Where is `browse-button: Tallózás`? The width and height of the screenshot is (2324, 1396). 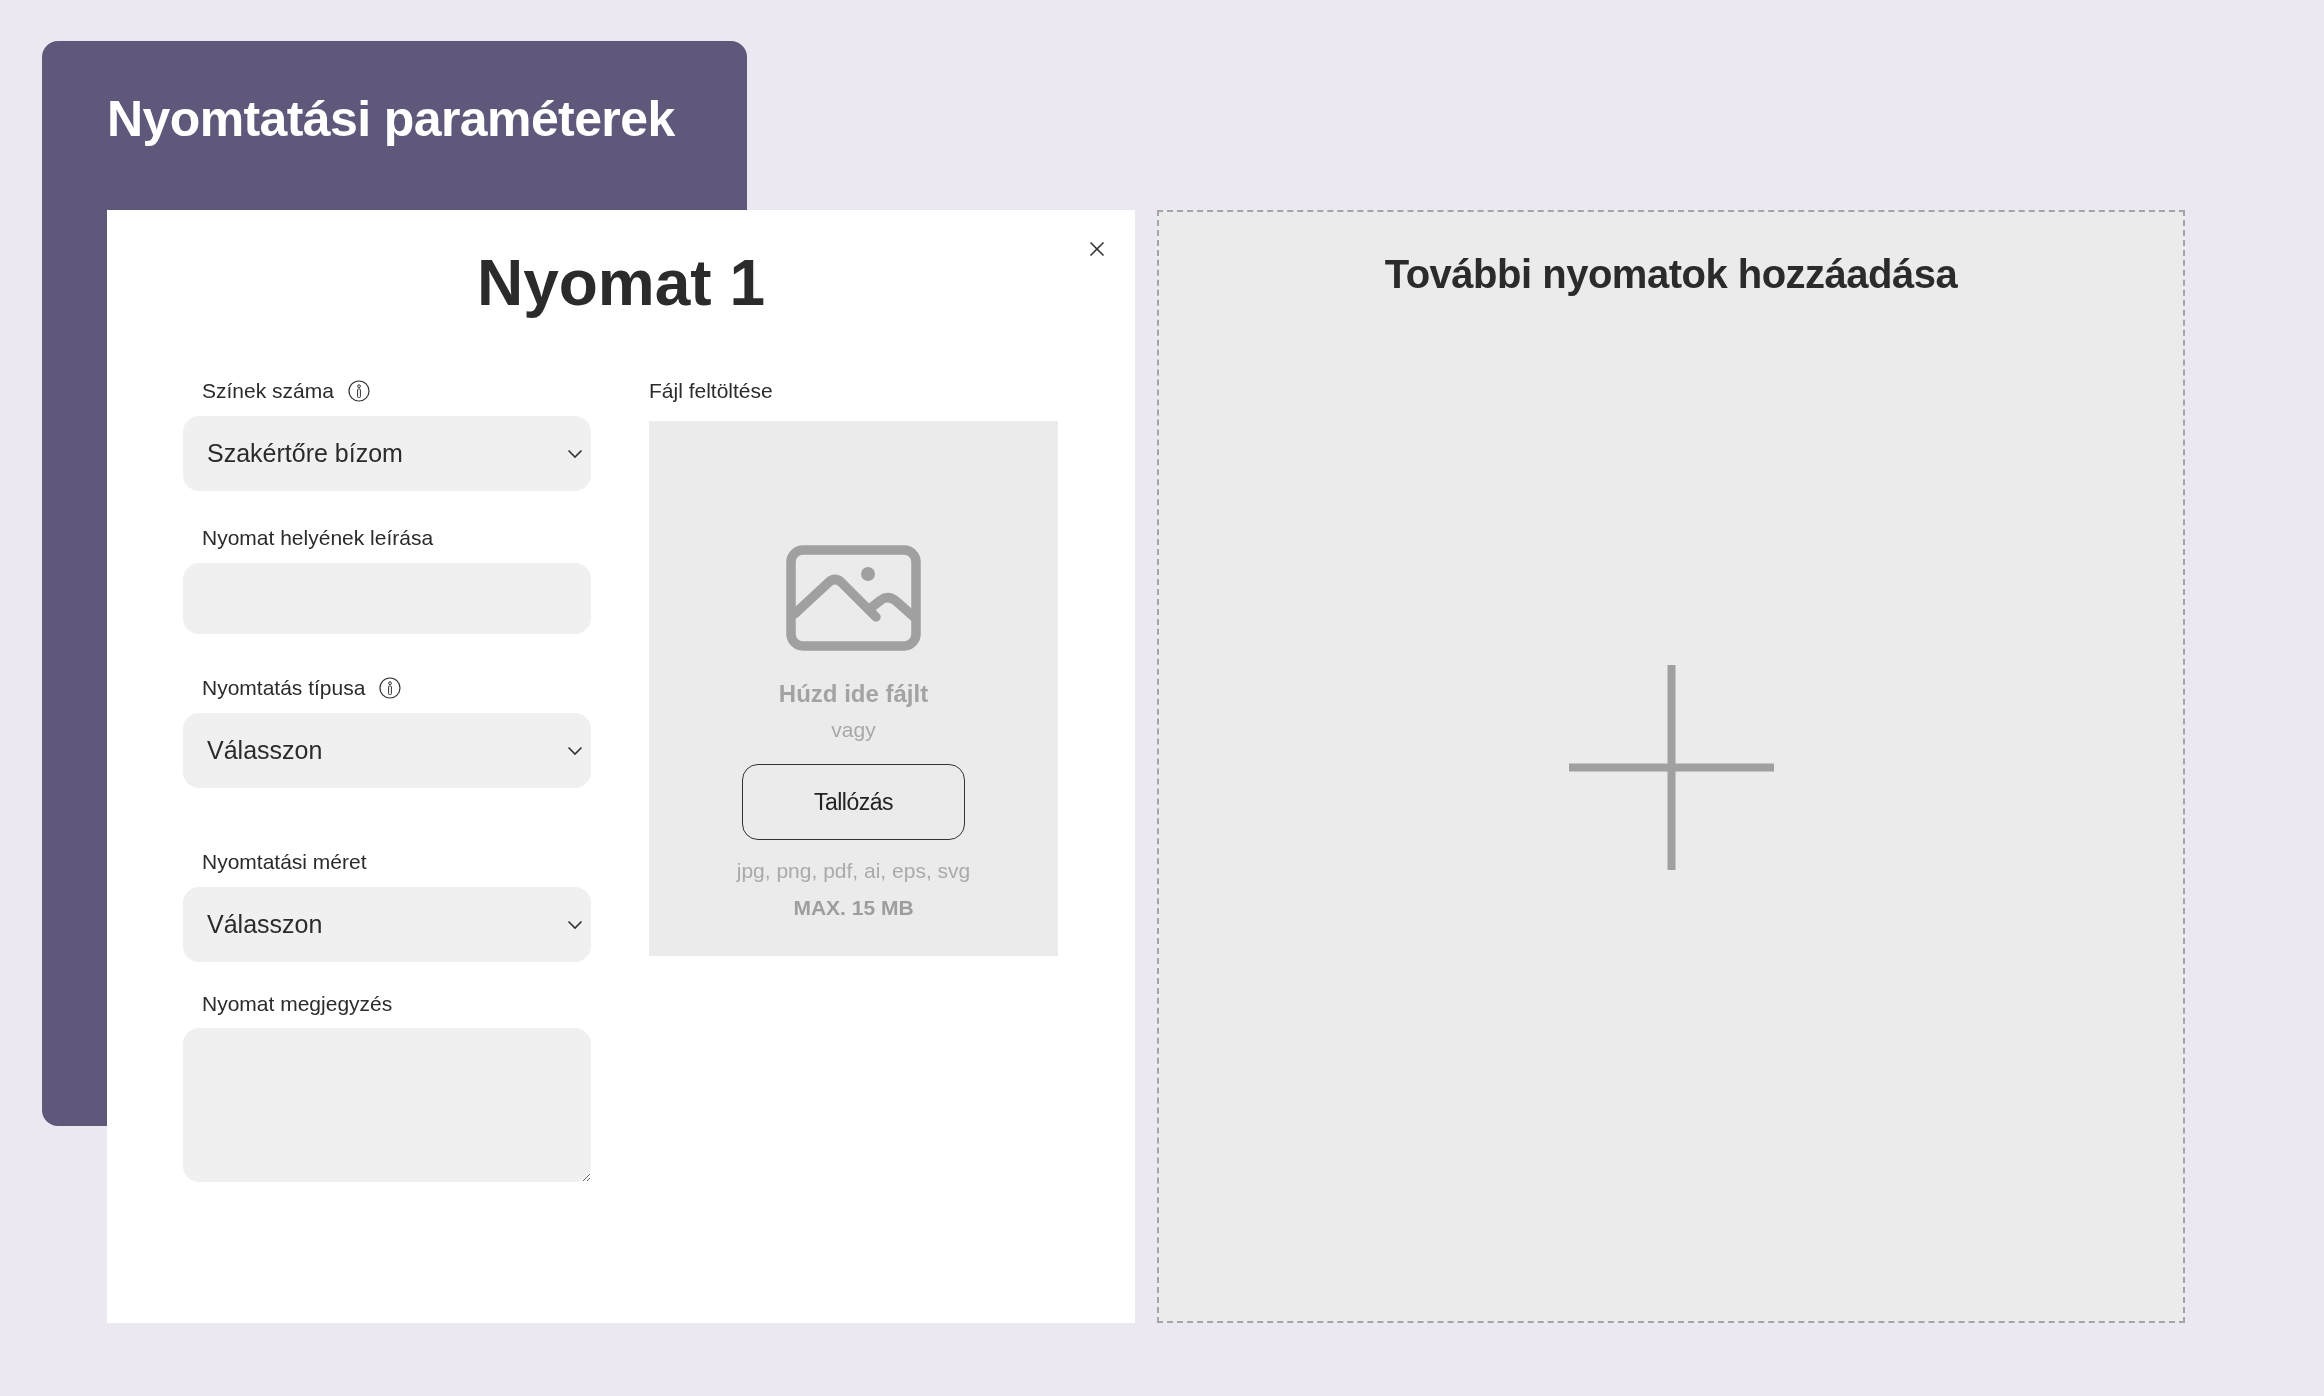 browse-button: Tallózás is located at coordinates (853, 802).